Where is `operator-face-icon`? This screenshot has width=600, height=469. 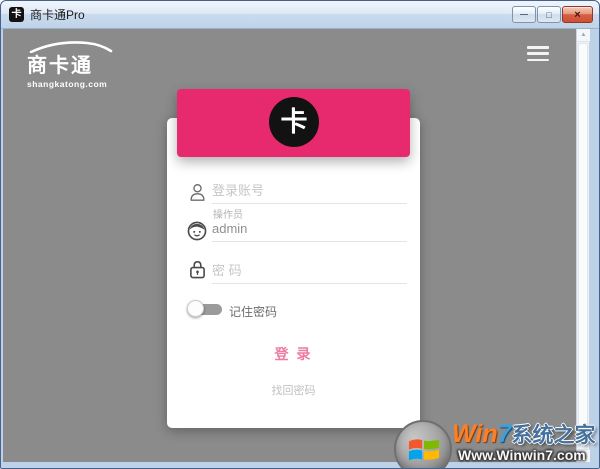
operator-face-icon is located at coordinates (197, 231).